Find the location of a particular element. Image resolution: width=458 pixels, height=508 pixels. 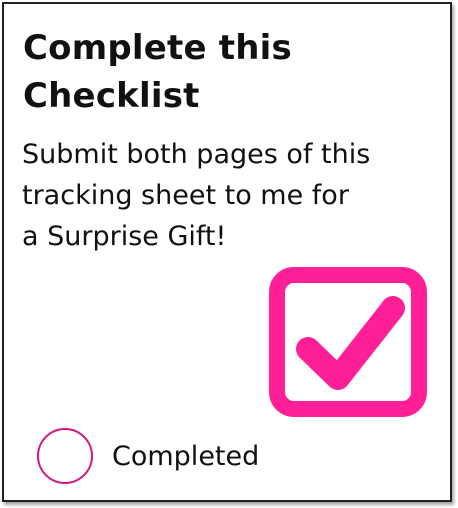

checkbox-checked-icon is located at coordinates (348, 342).